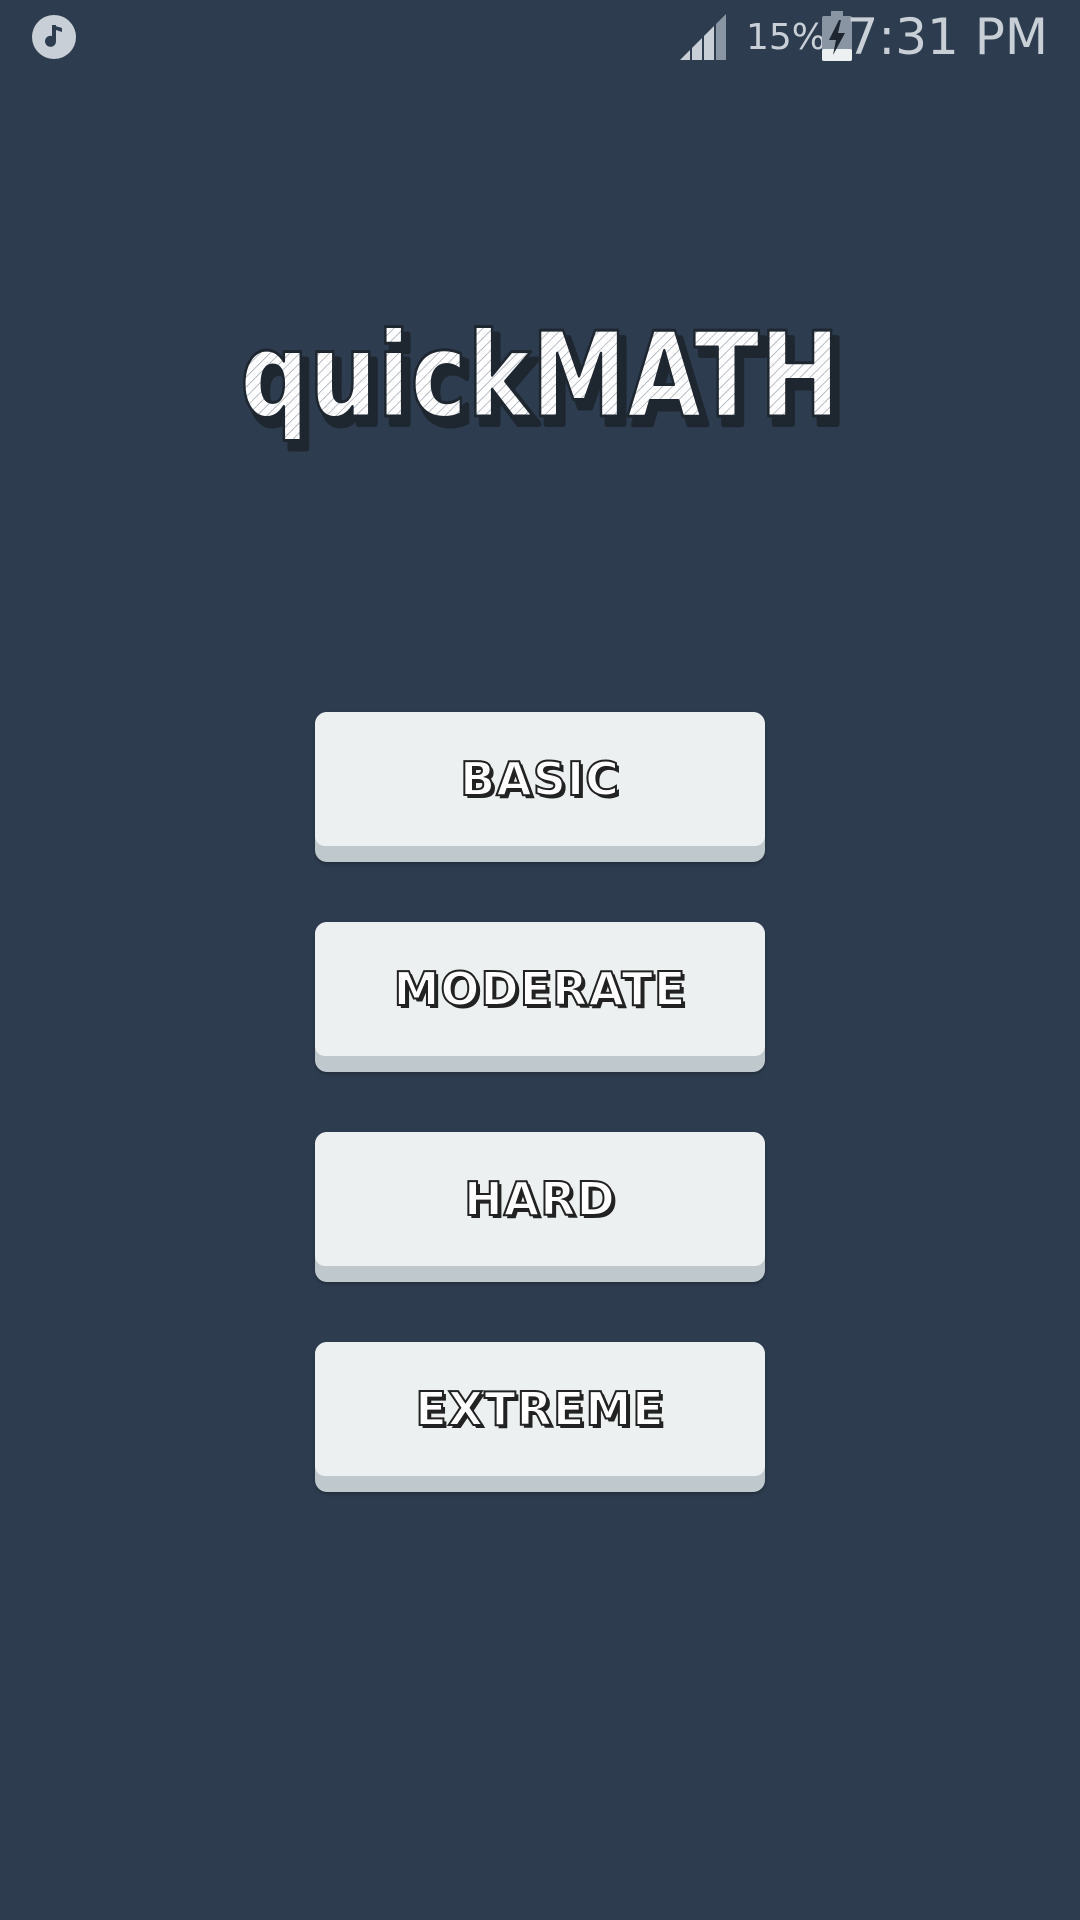 This screenshot has height=1920, width=1080. I want to click on moderate-button: MODERATE, so click(540, 997).